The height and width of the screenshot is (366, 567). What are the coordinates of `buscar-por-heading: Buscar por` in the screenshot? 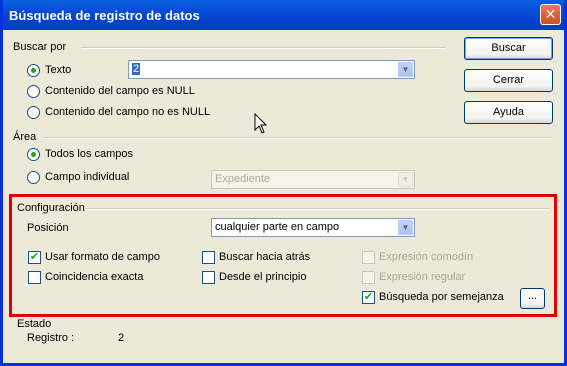 It's located at (40, 47).